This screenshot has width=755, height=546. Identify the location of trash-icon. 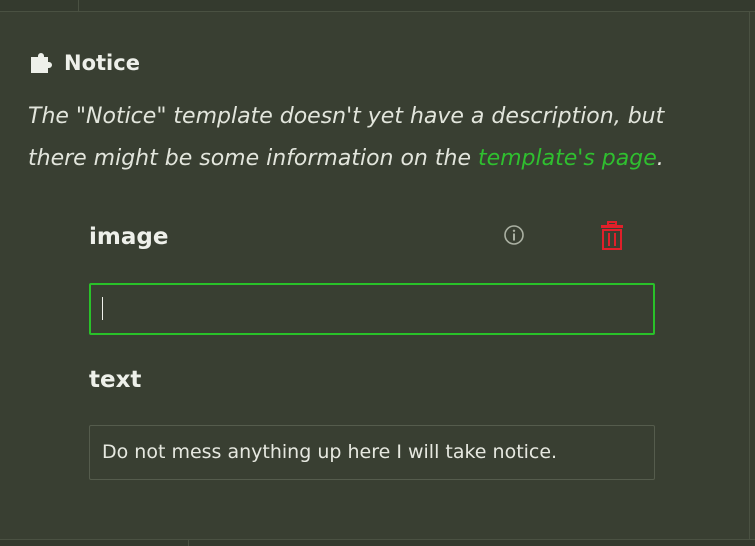
(612, 236).